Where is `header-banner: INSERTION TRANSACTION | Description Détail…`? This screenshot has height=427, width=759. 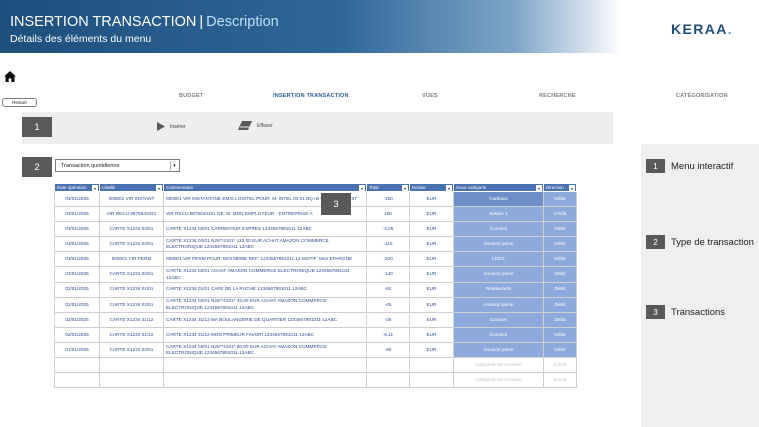 header-banner: INSERTION TRANSACTION | Description Détail… is located at coordinates (379, 26).